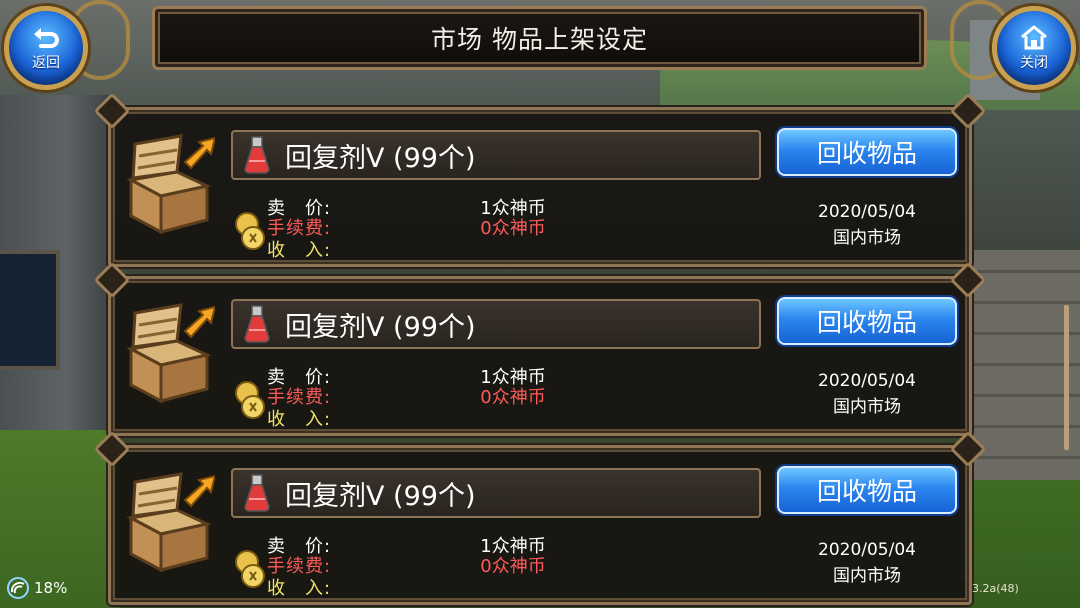 This screenshot has height=608, width=1080. What do you see at coordinates (18, 588) in the screenshot?
I see `signal-icon` at bounding box center [18, 588].